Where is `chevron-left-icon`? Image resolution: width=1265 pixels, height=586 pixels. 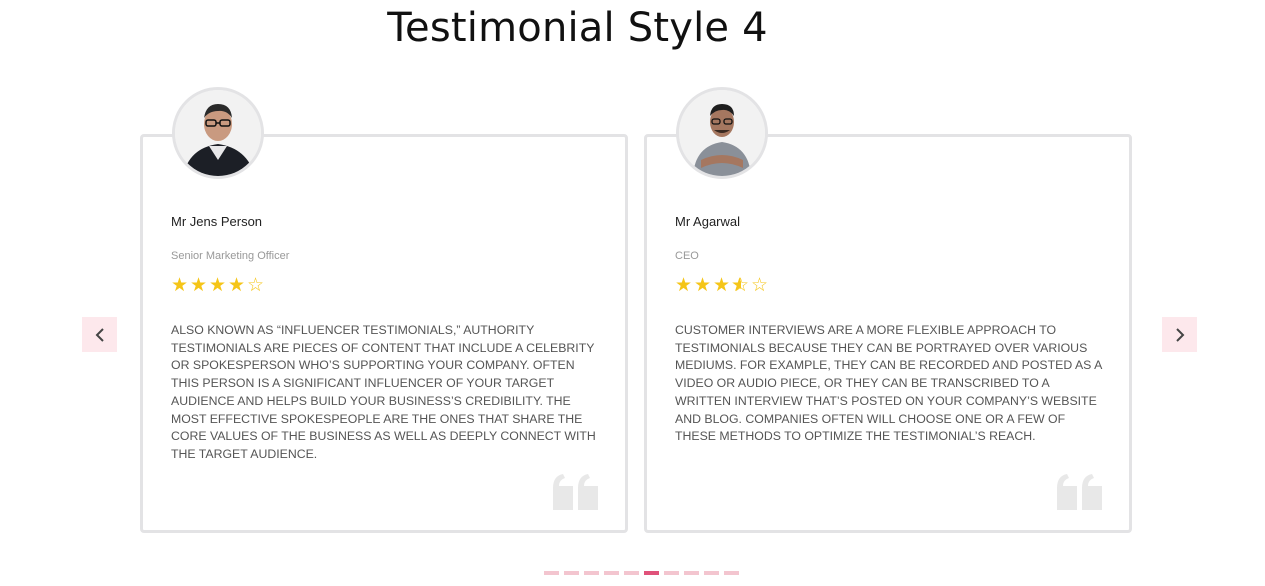 chevron-left-icon is located at coordinates (99, 334).